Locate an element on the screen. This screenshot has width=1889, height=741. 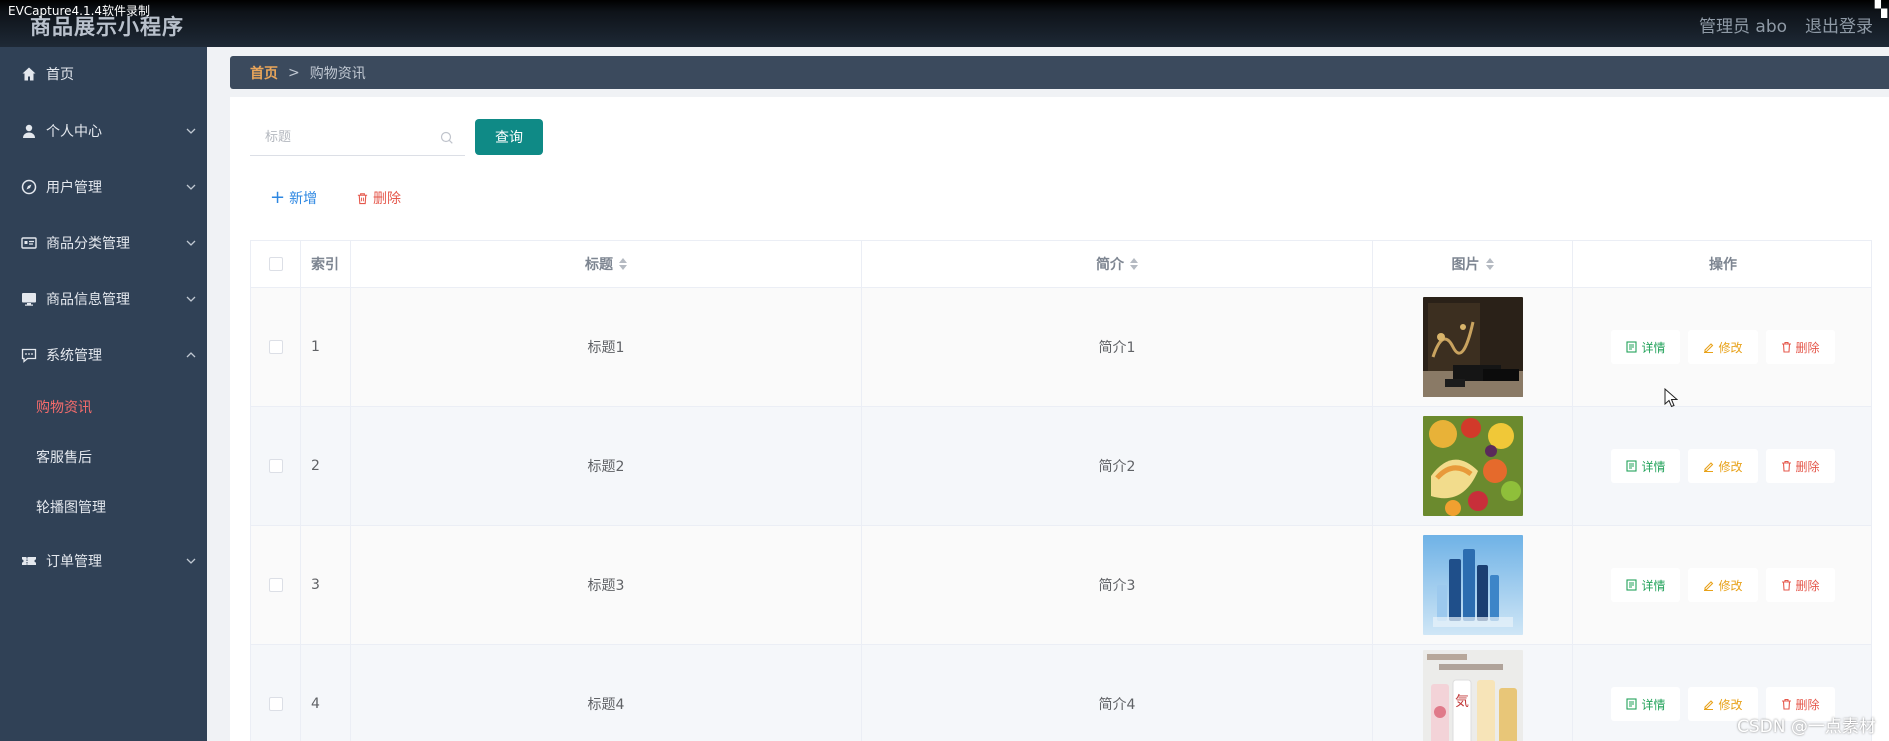
header-operation: 操作 is located at coordinates (1723, 265).